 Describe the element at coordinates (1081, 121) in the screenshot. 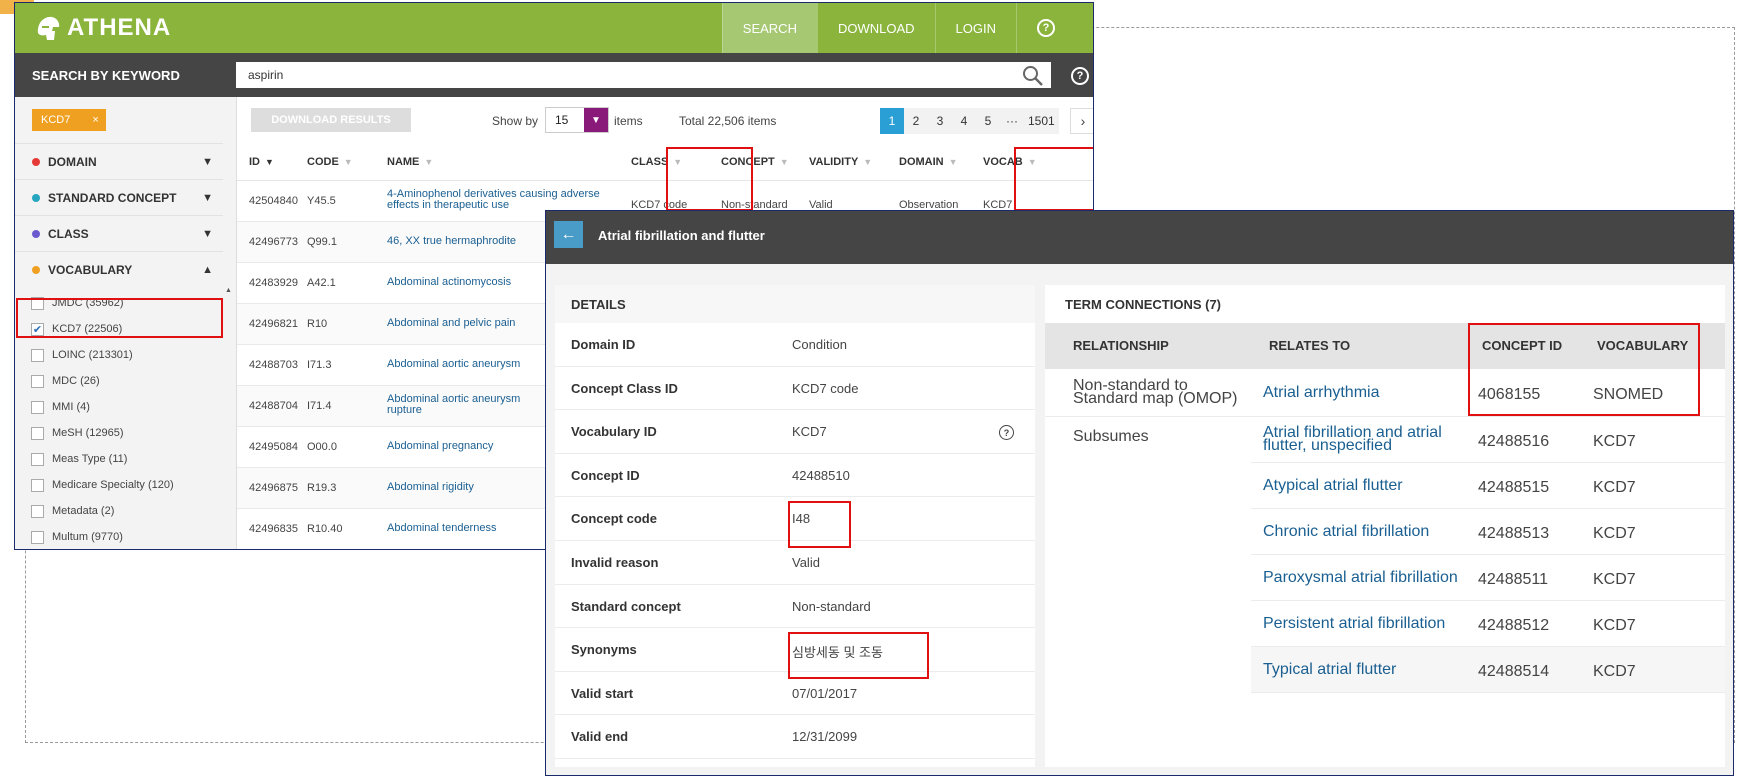

I see `next-page-icon: ›` at that location.